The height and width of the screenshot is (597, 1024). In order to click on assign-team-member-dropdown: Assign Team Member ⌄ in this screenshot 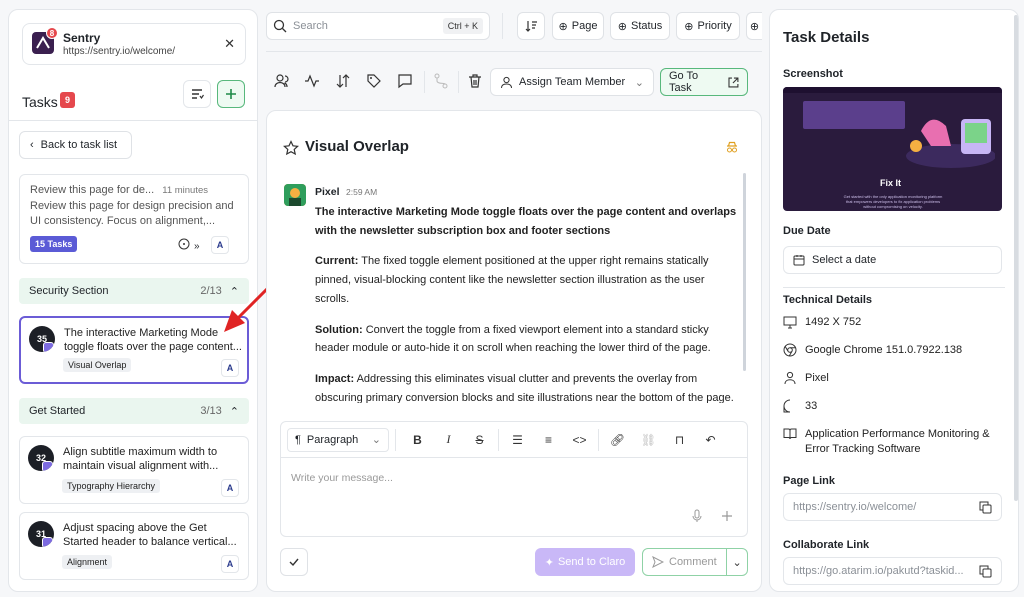, I will do `click(572, 82)`.